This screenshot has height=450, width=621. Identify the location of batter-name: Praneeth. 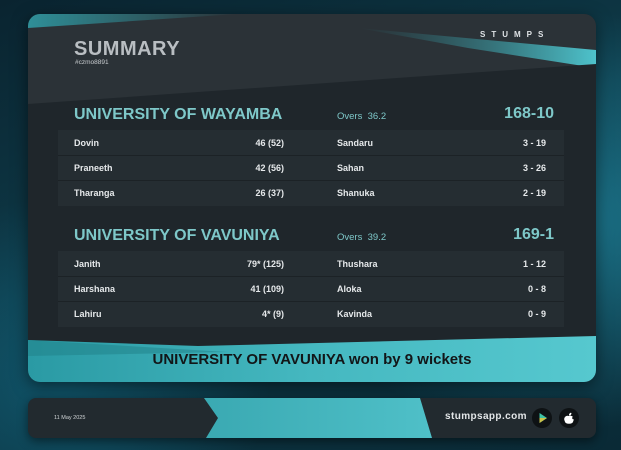
(93, 168).